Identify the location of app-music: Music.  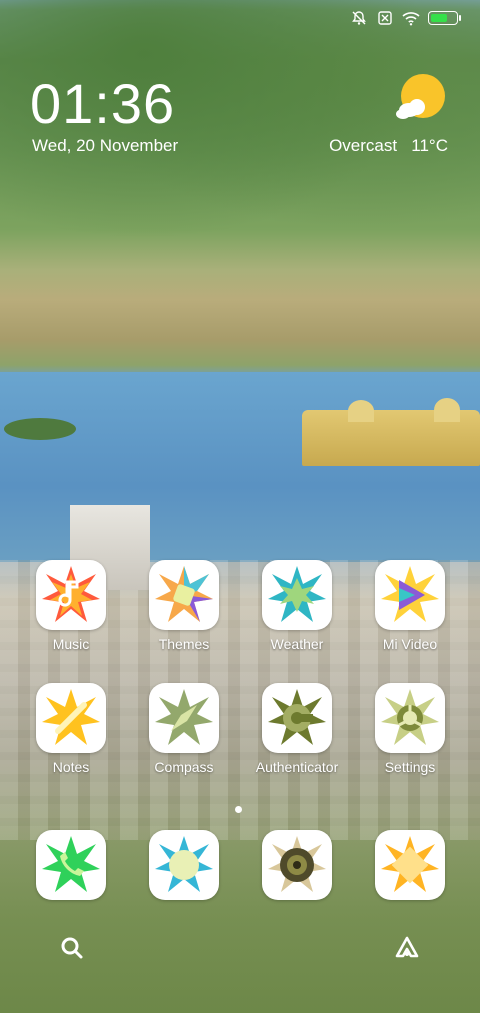
(71, 606).